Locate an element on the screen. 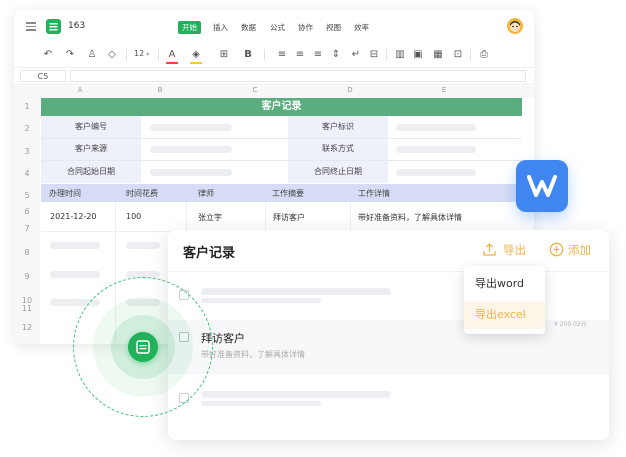 This screenshot has height=457, width=626. row-number: 6 is located at coordinates (27, 211).